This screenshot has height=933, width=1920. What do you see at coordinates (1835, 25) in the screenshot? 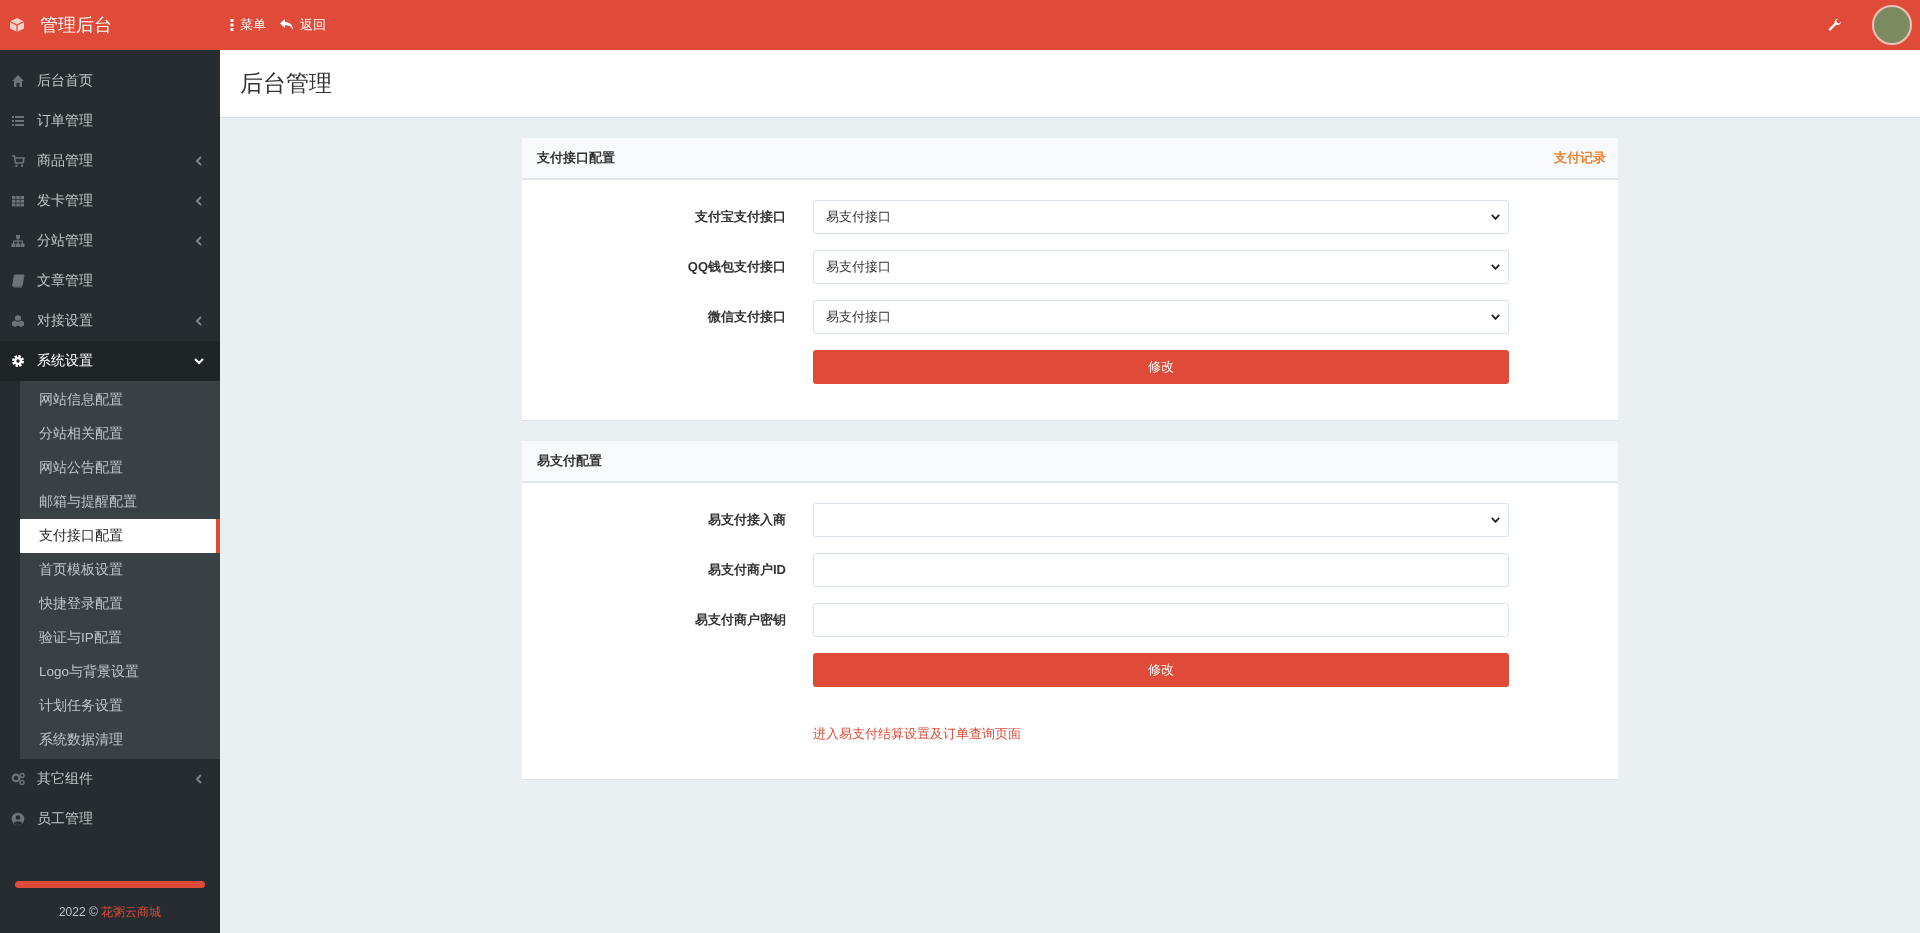
I see `wrench-icon` at bounding box center [1835, 25].